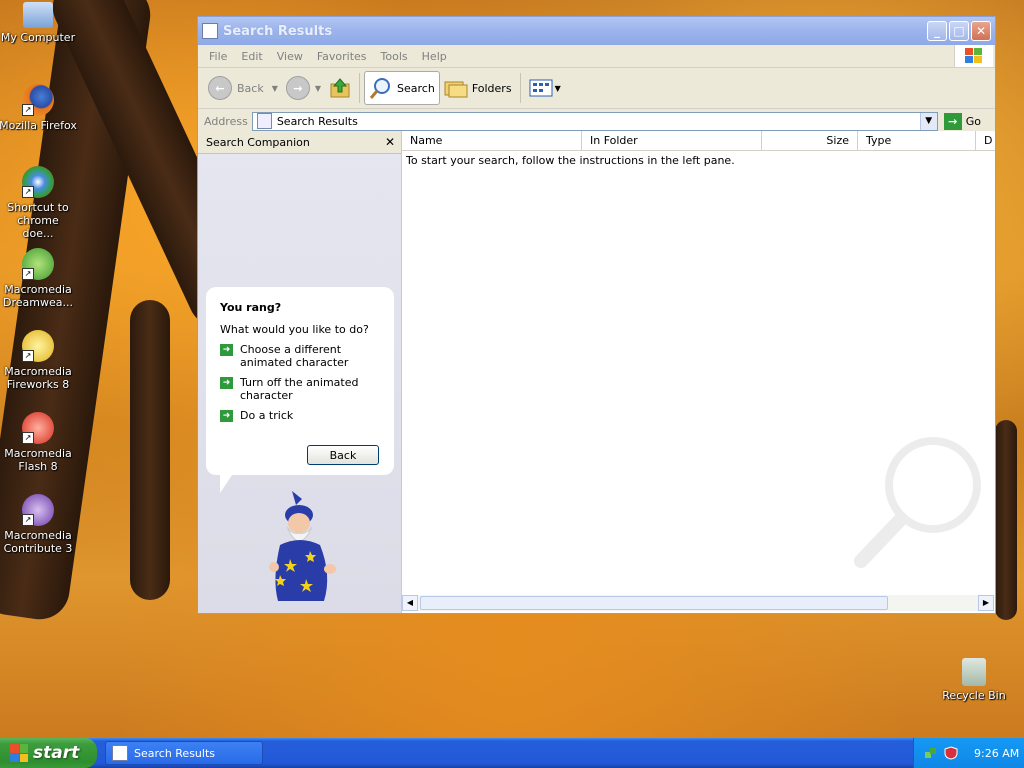 The height and width of the screenshot is (768, 1024). Describe the element at coordinates (38, 264) in the screenshot. I see `dreamweaver-icon: ↗` at that location.